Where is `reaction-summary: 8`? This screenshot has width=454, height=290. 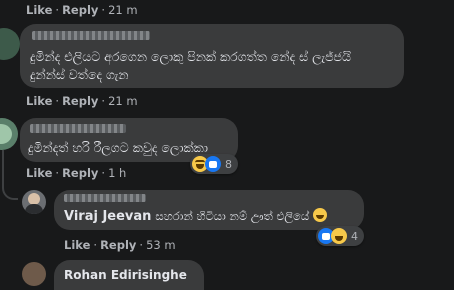 reaction-summary: 8 is located at coordinates (214, 164).